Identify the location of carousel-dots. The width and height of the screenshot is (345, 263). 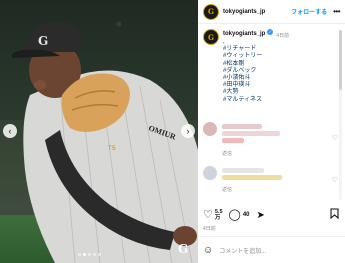
(89, 254).